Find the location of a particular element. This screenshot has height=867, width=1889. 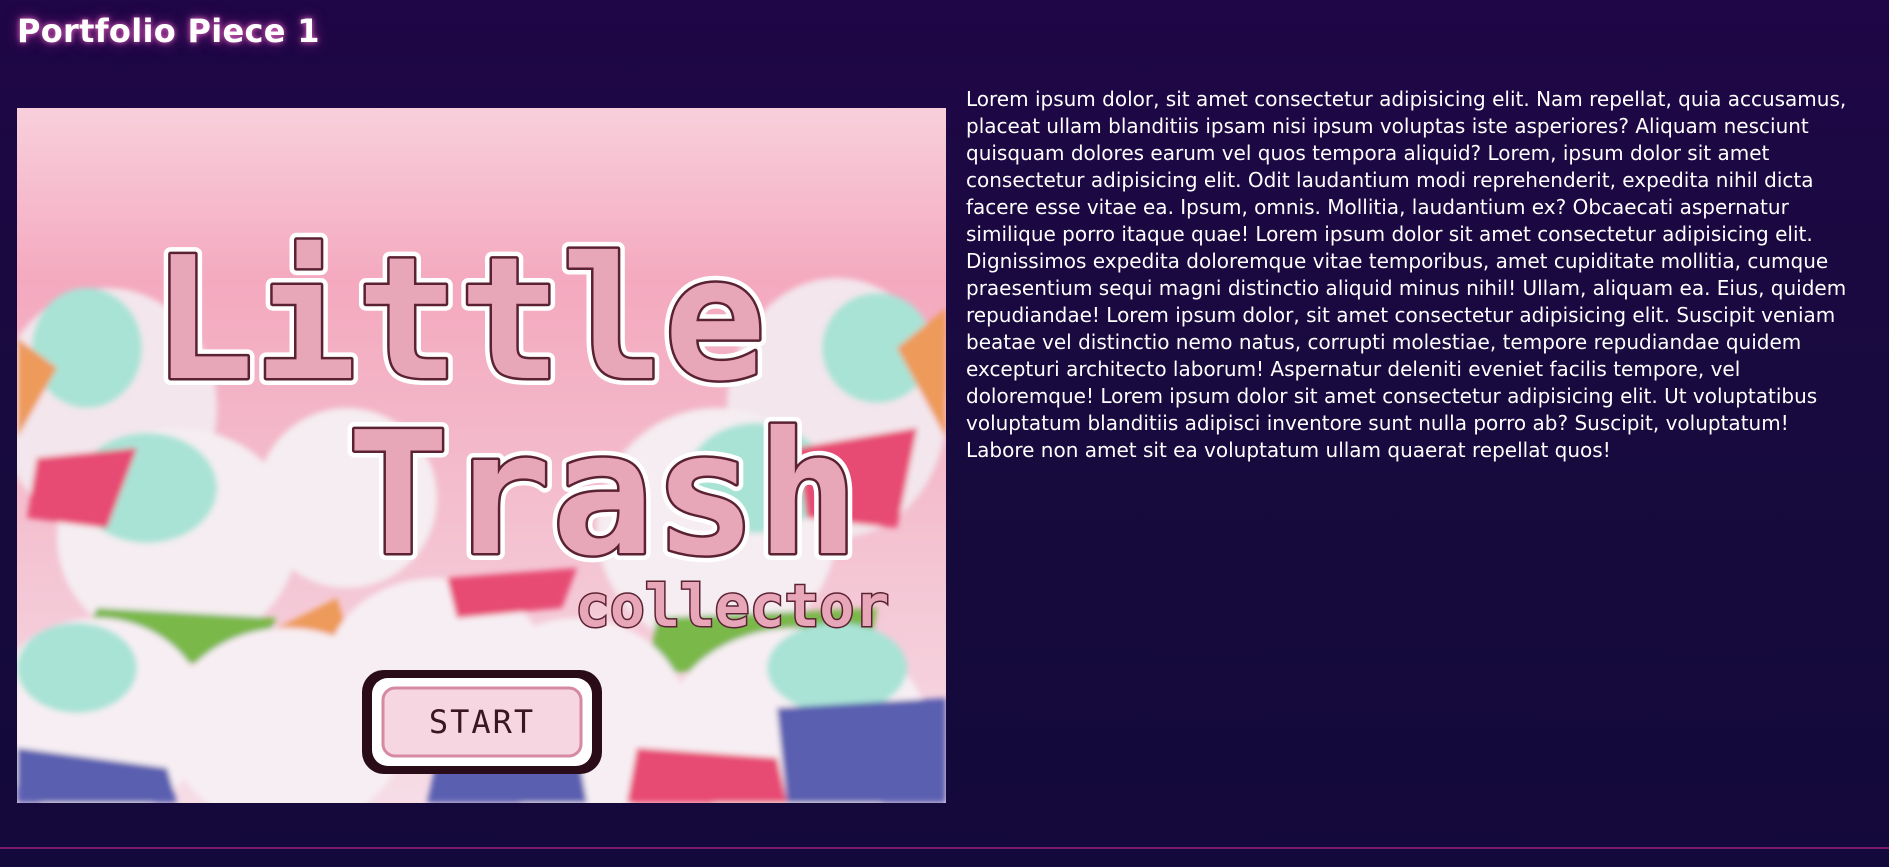

page-title: Portfolio Piece 1 is located at coordinates (168, 31).